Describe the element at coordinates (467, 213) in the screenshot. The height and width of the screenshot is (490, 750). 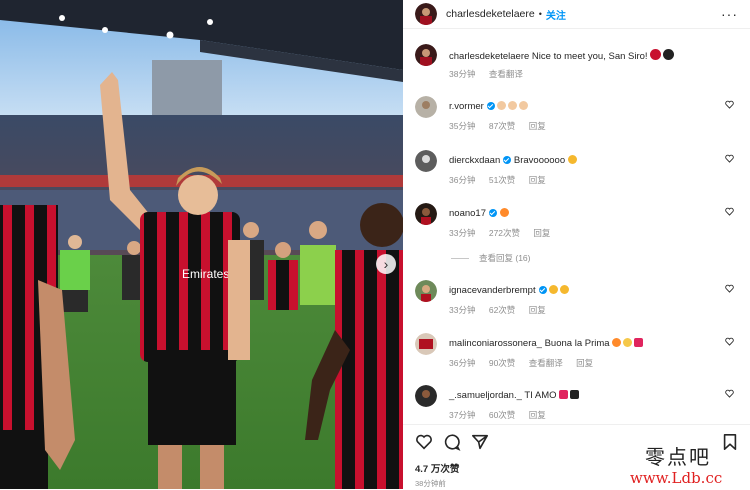
I see `comment-username: noano17` at that location.